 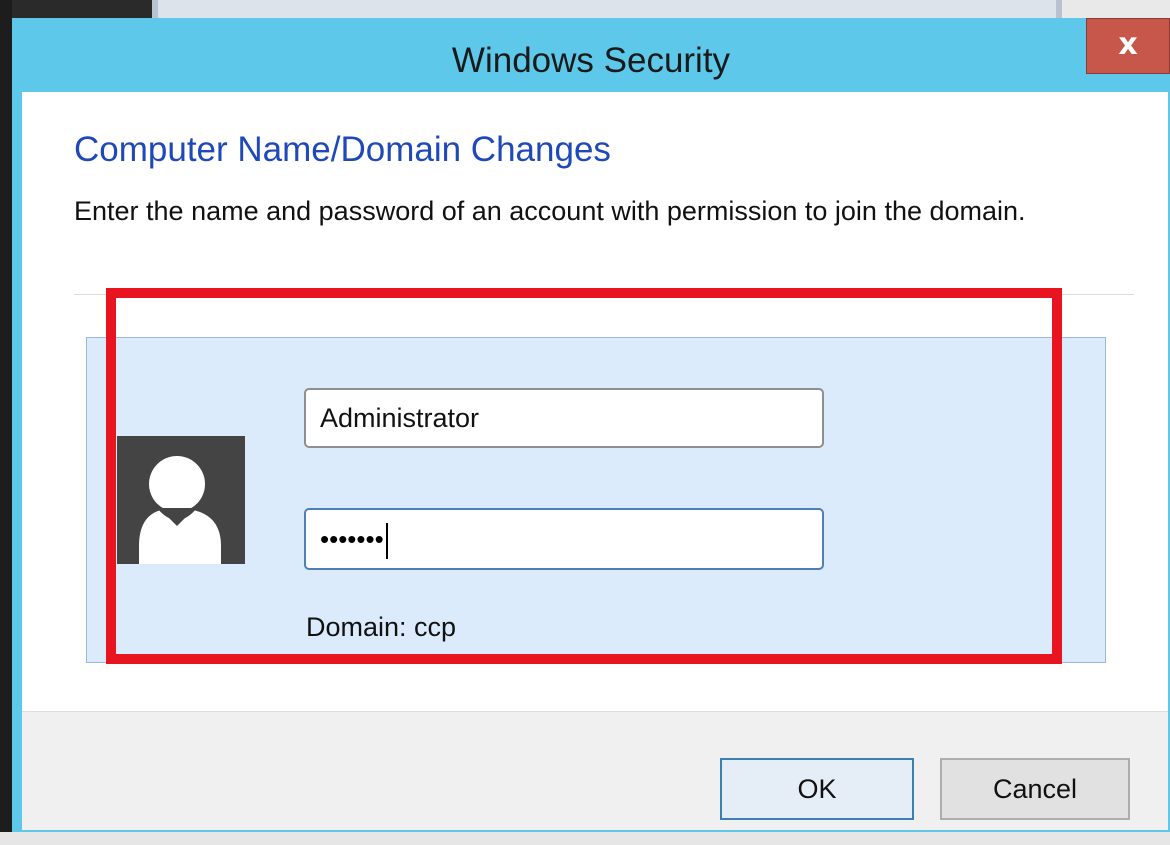 I want to click on cancel-button-label: Cancel, so click(x=1035, y=788).